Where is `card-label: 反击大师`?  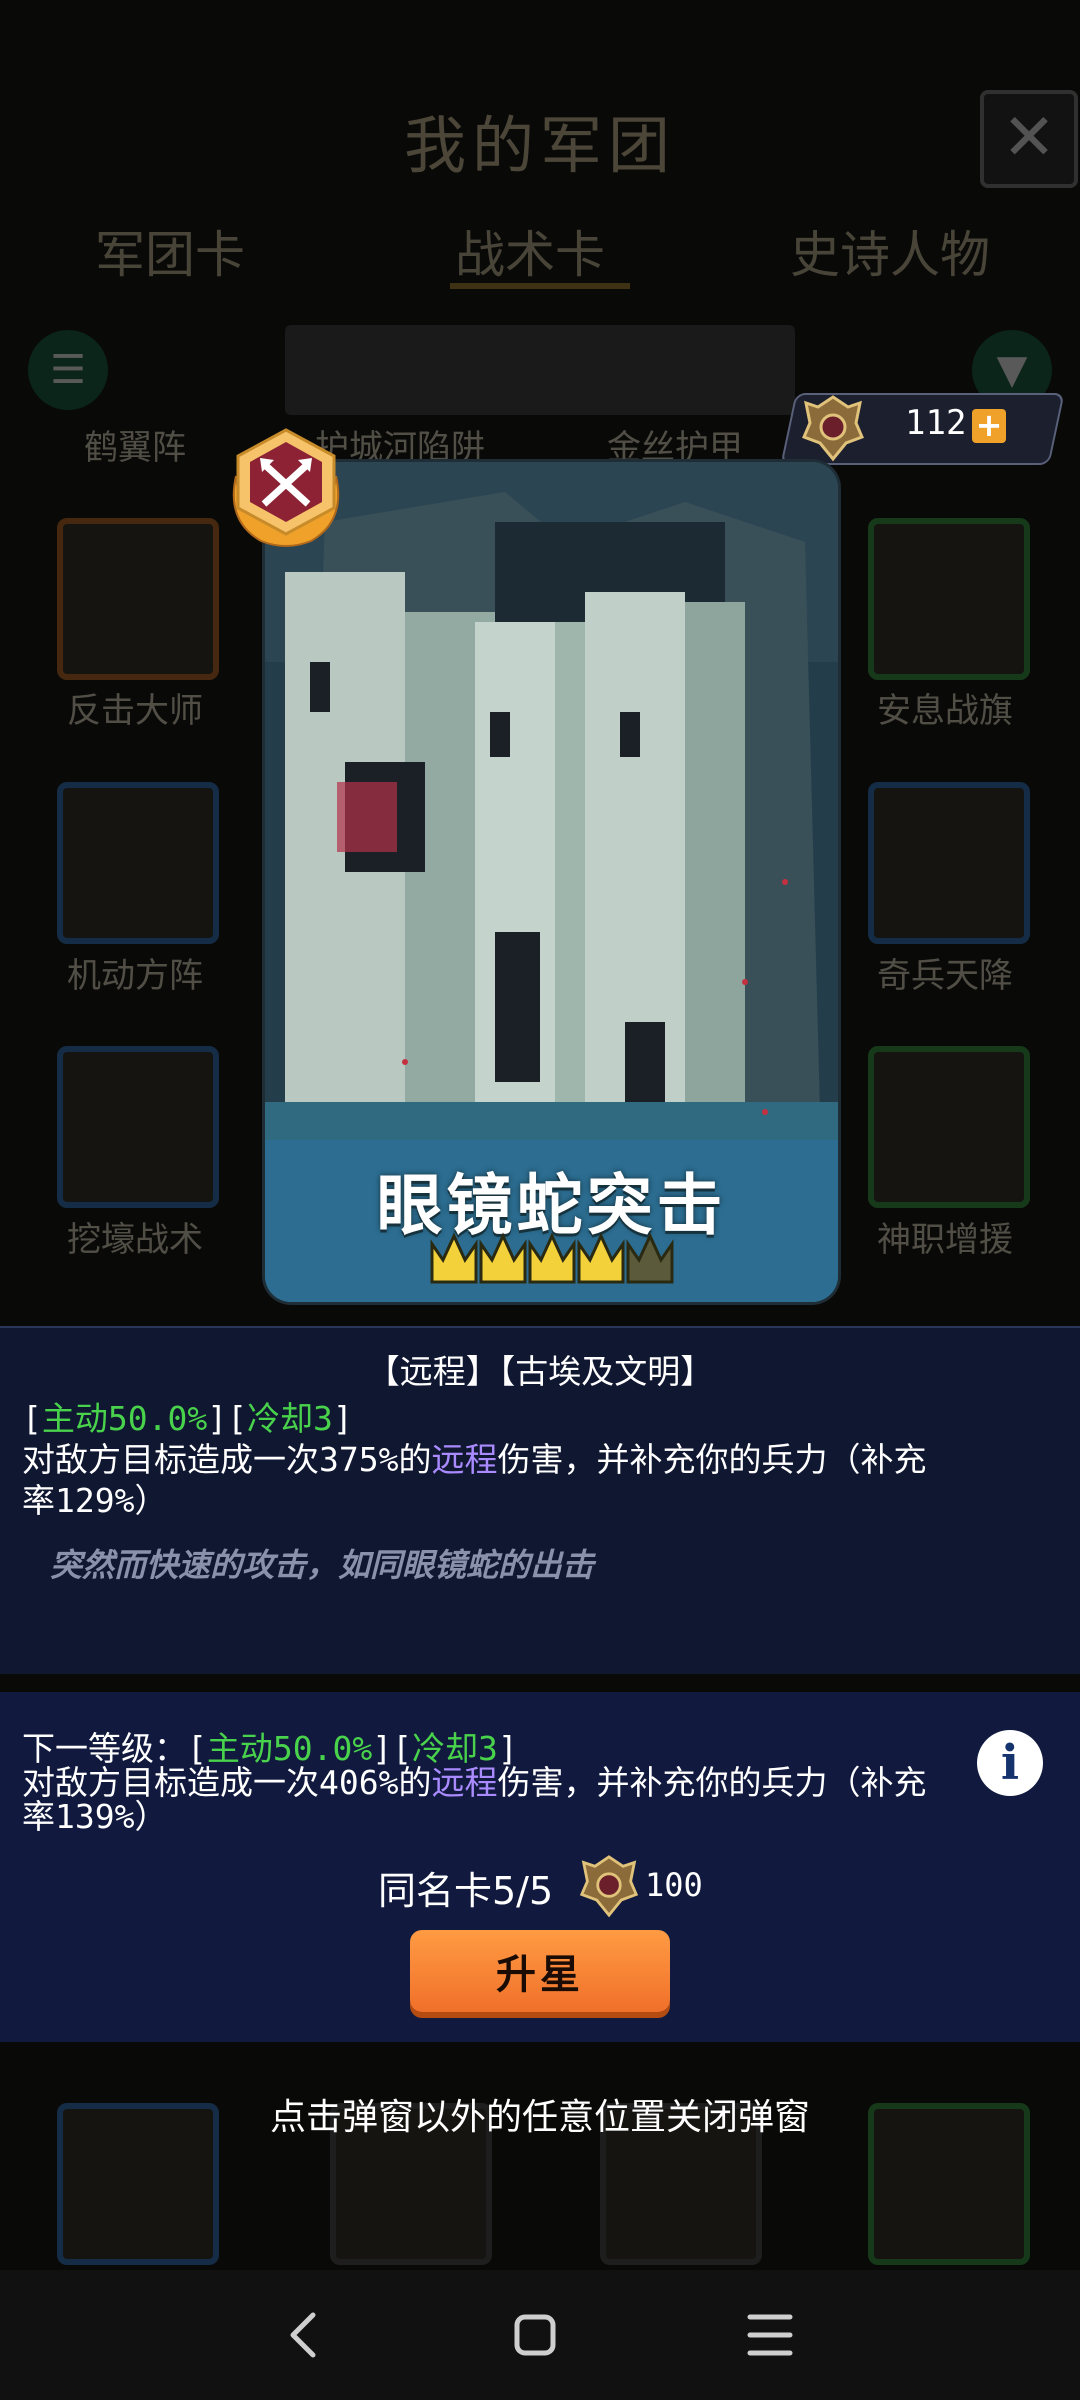
card-label: 反击大师 is located at coordinates (135, 711).